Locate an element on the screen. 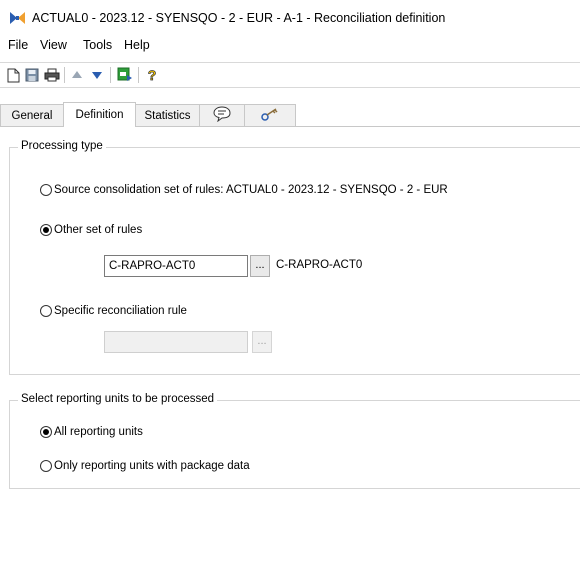 Image resolution: width=580 pixels, height=571 pixels. other-rules-field: C-RAPRO-ACT0 is located at coordinates (176, 266).